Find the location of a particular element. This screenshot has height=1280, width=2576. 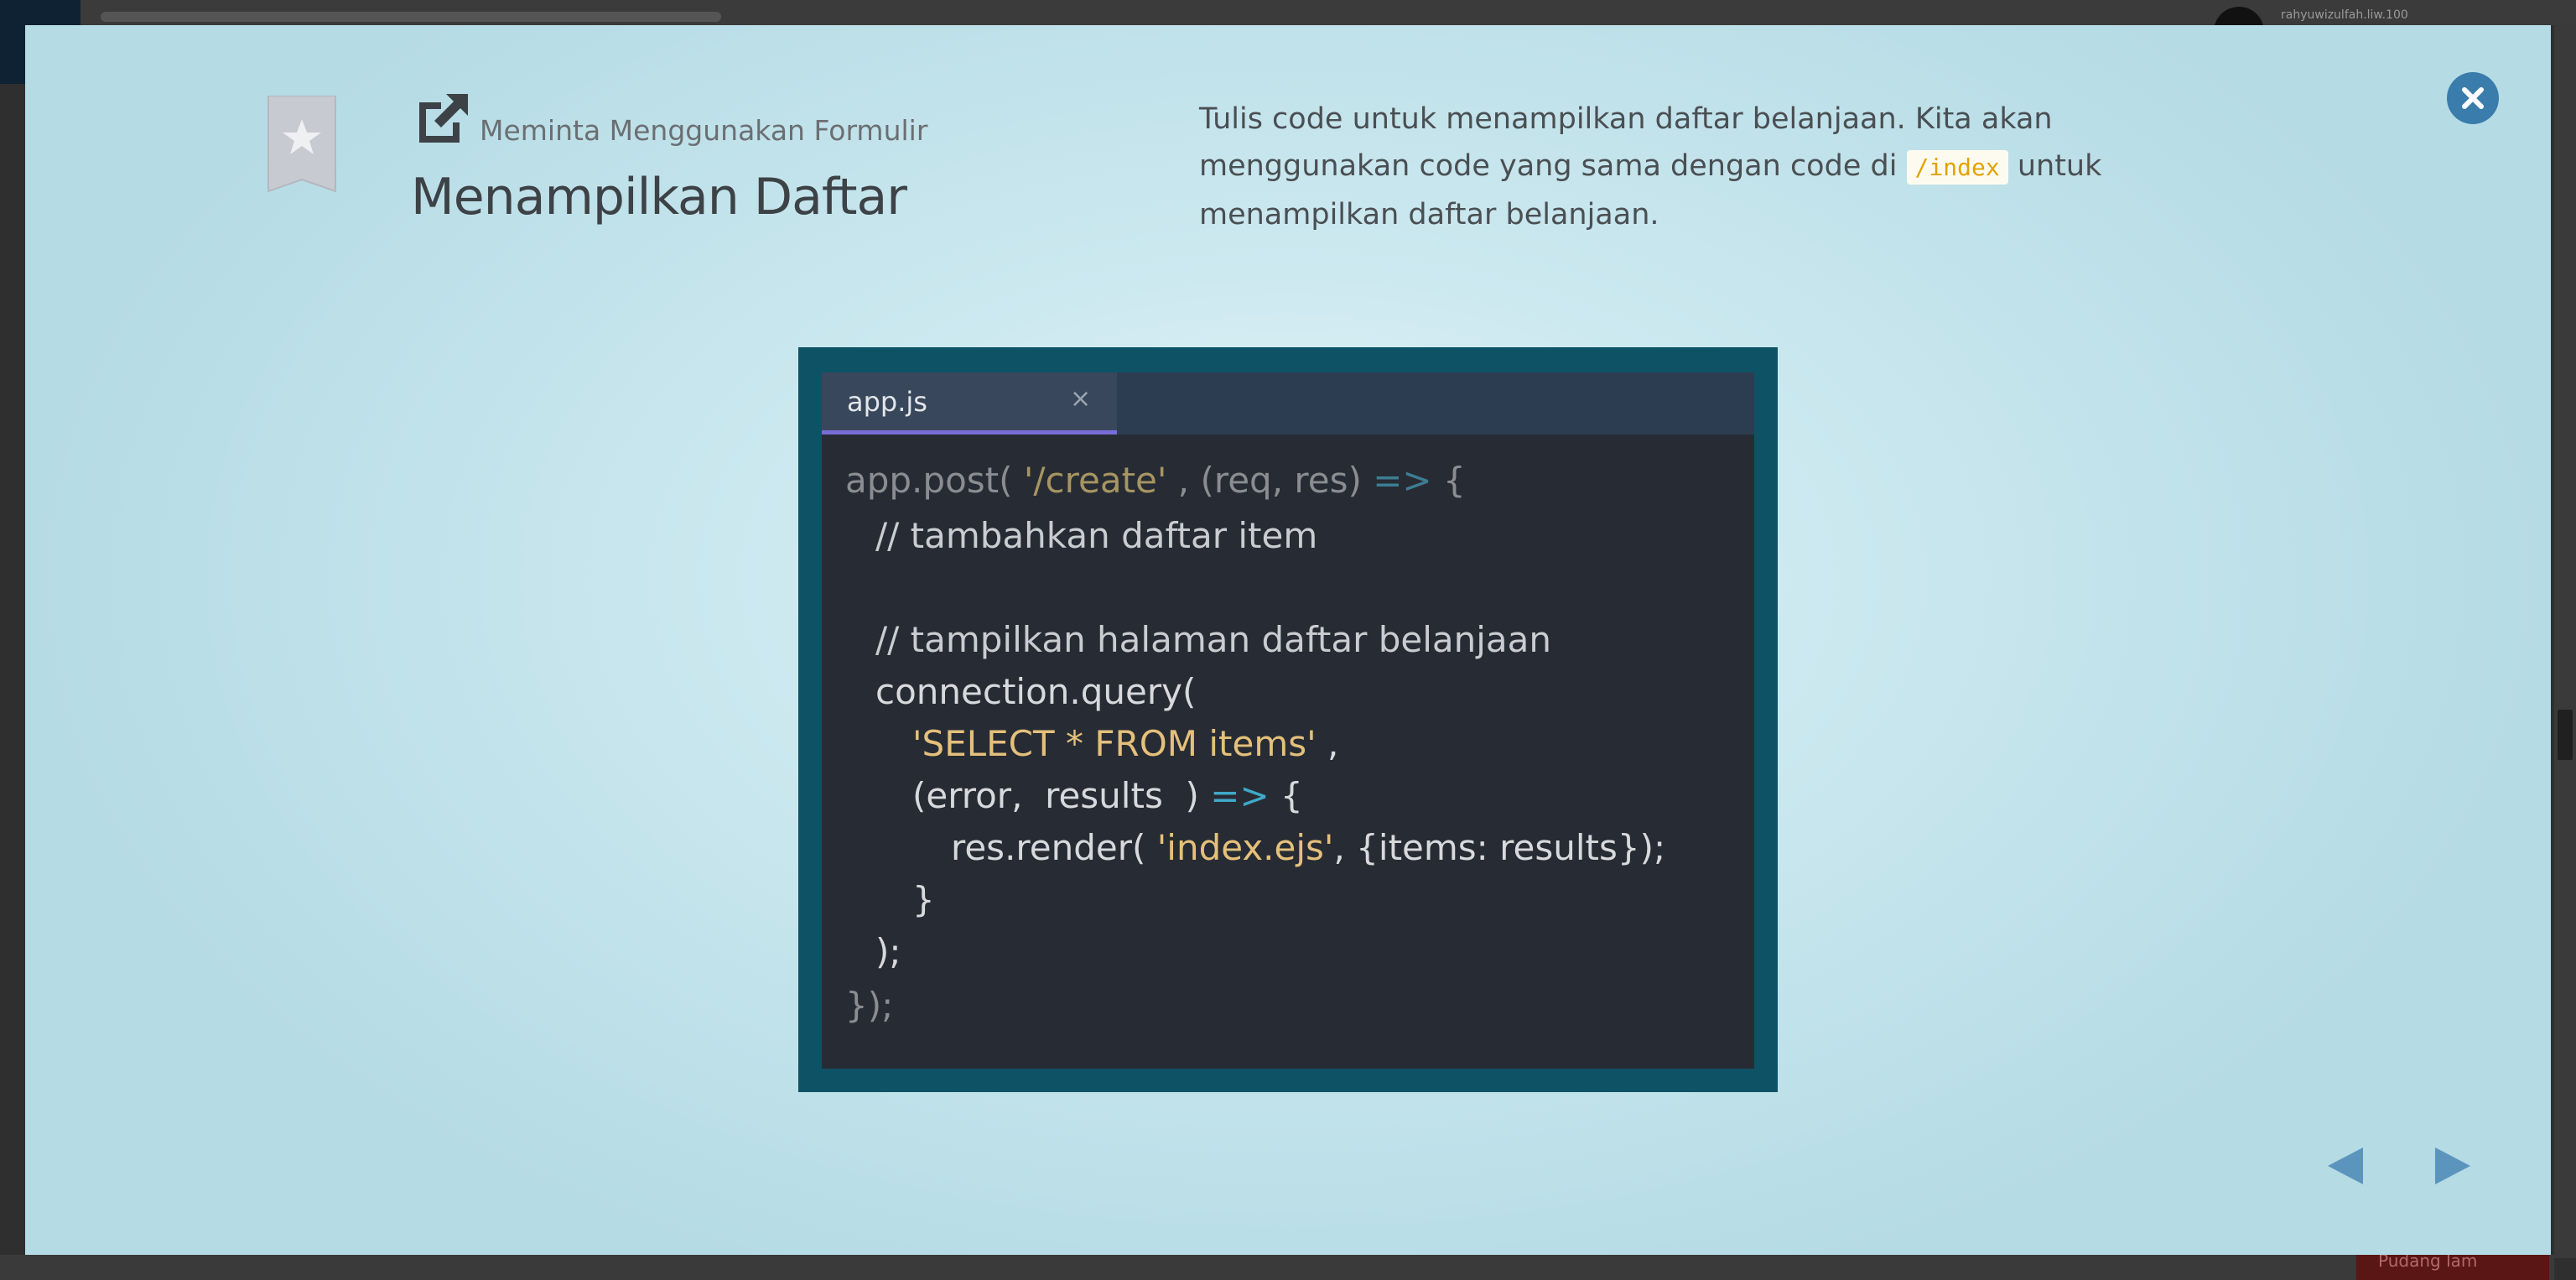

arrow-left-icon is located at coordinates (2348, 1166).